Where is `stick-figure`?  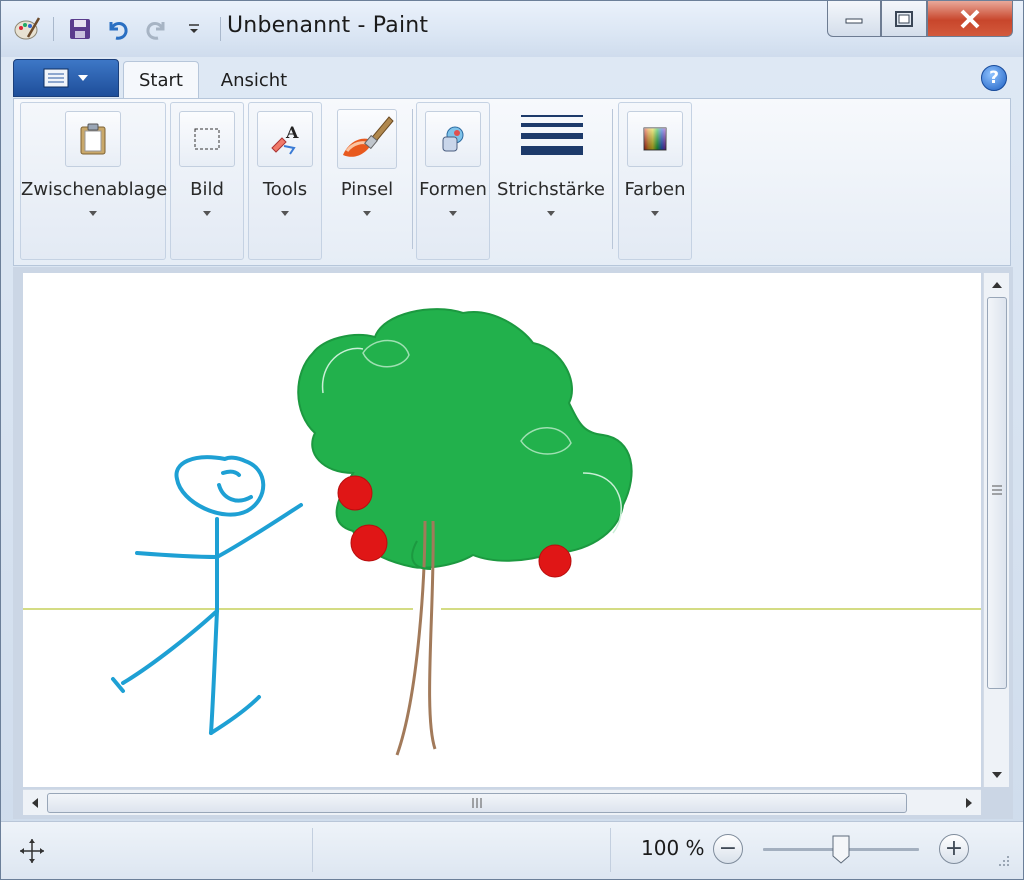
stick-figure is located at coordinates (207, 595).